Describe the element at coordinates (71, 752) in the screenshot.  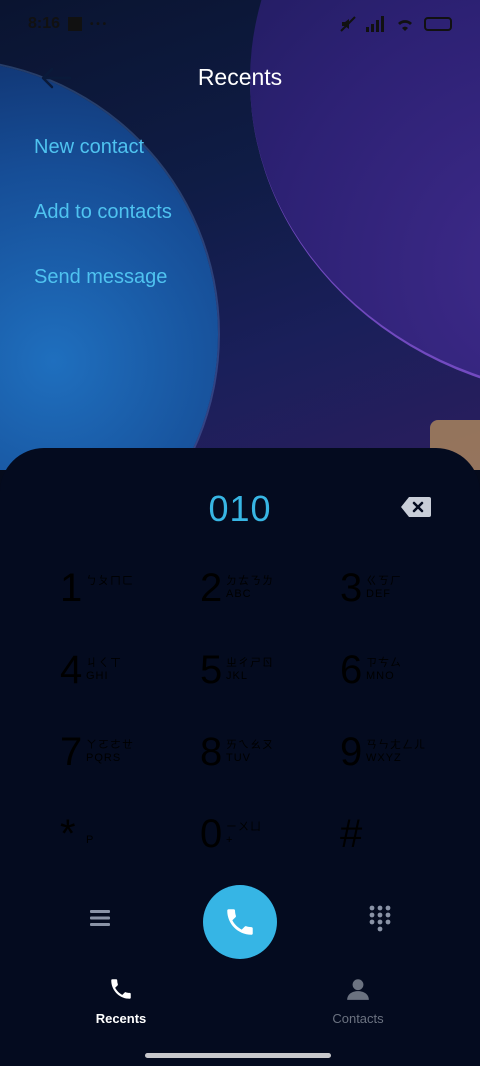
I see `key-digit: 7` at that location.